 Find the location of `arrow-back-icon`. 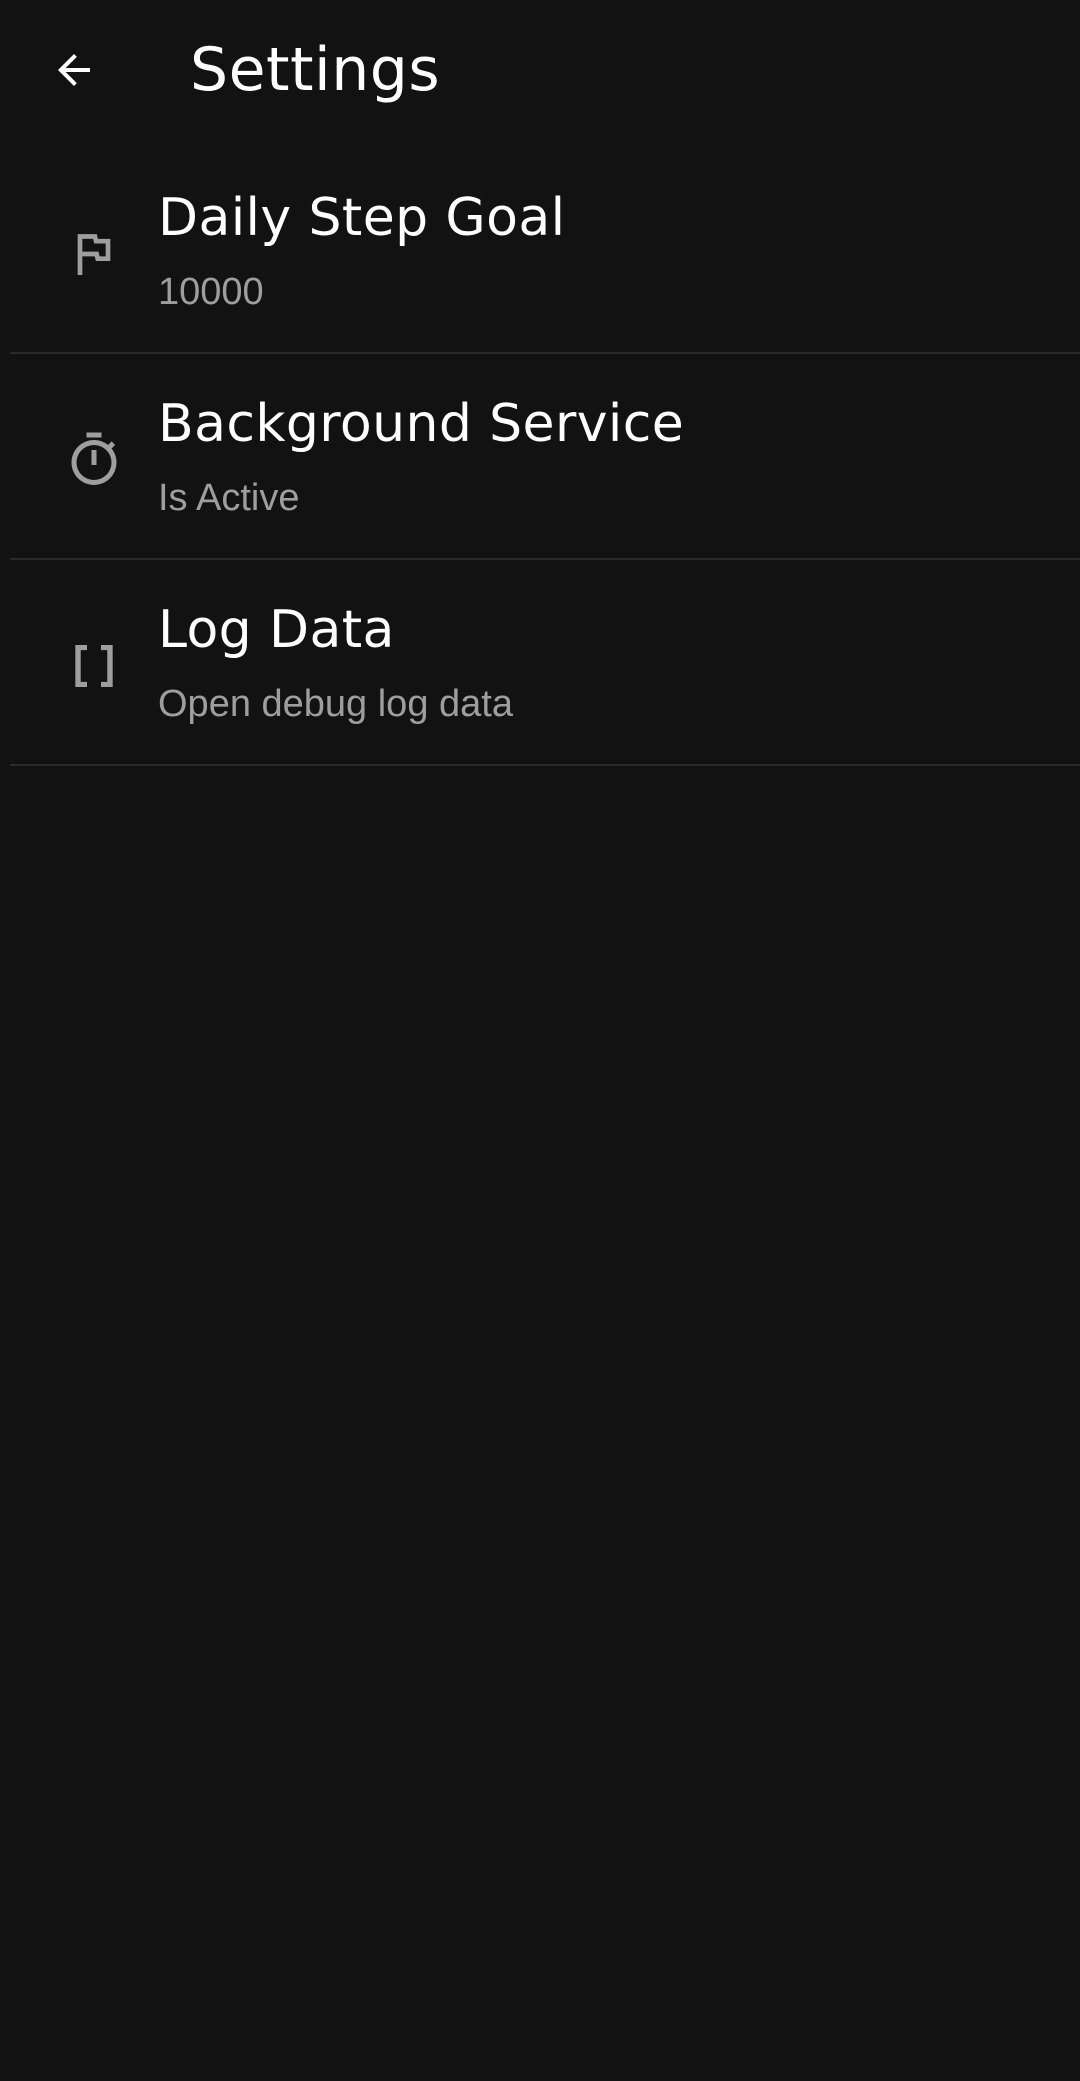

arrow-back-icon is located at coordinates (74, 70).